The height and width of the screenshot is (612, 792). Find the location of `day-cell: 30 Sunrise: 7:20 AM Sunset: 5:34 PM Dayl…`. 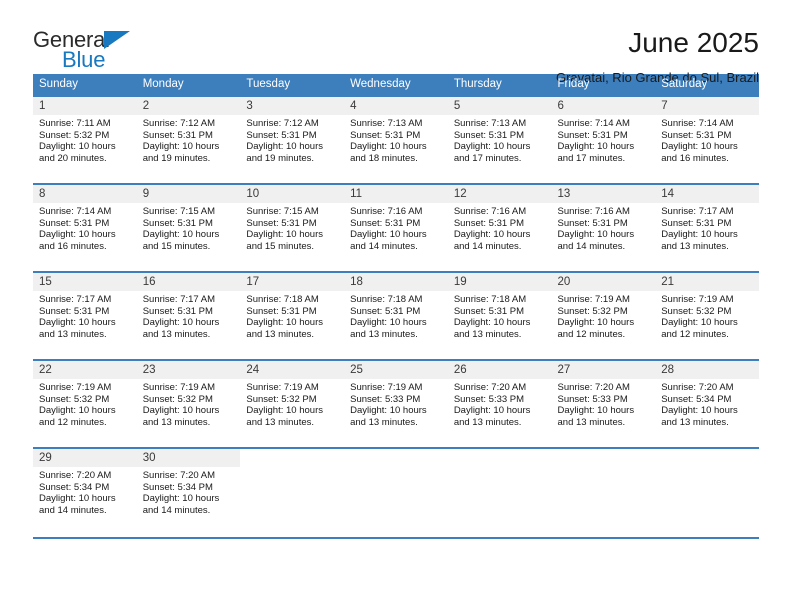

day-cell: 30 Sunrise: 7:20 AM Sunset: 5:34 PM Dayl… is located at coordinates (188, 493).